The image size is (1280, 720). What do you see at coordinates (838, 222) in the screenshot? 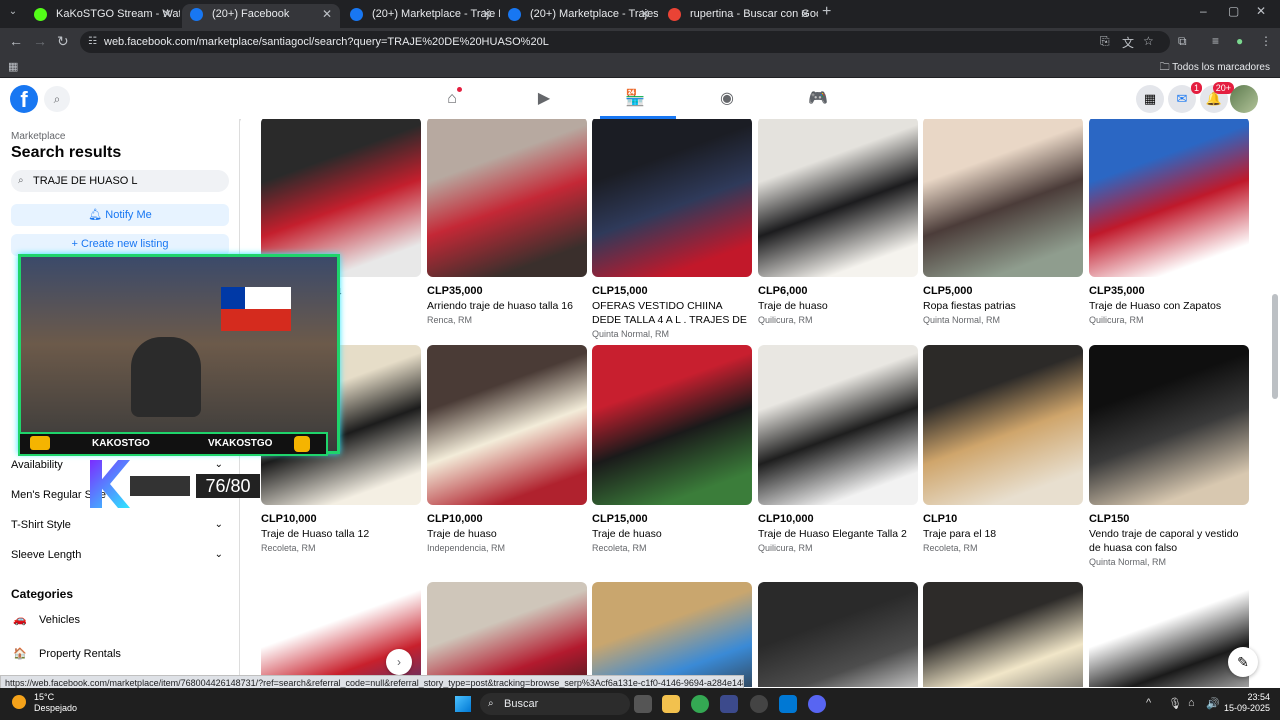
I see `listing-card: CLP6,000 Traje de huaso Quilicura, RM` at bounding box center [838, 222].